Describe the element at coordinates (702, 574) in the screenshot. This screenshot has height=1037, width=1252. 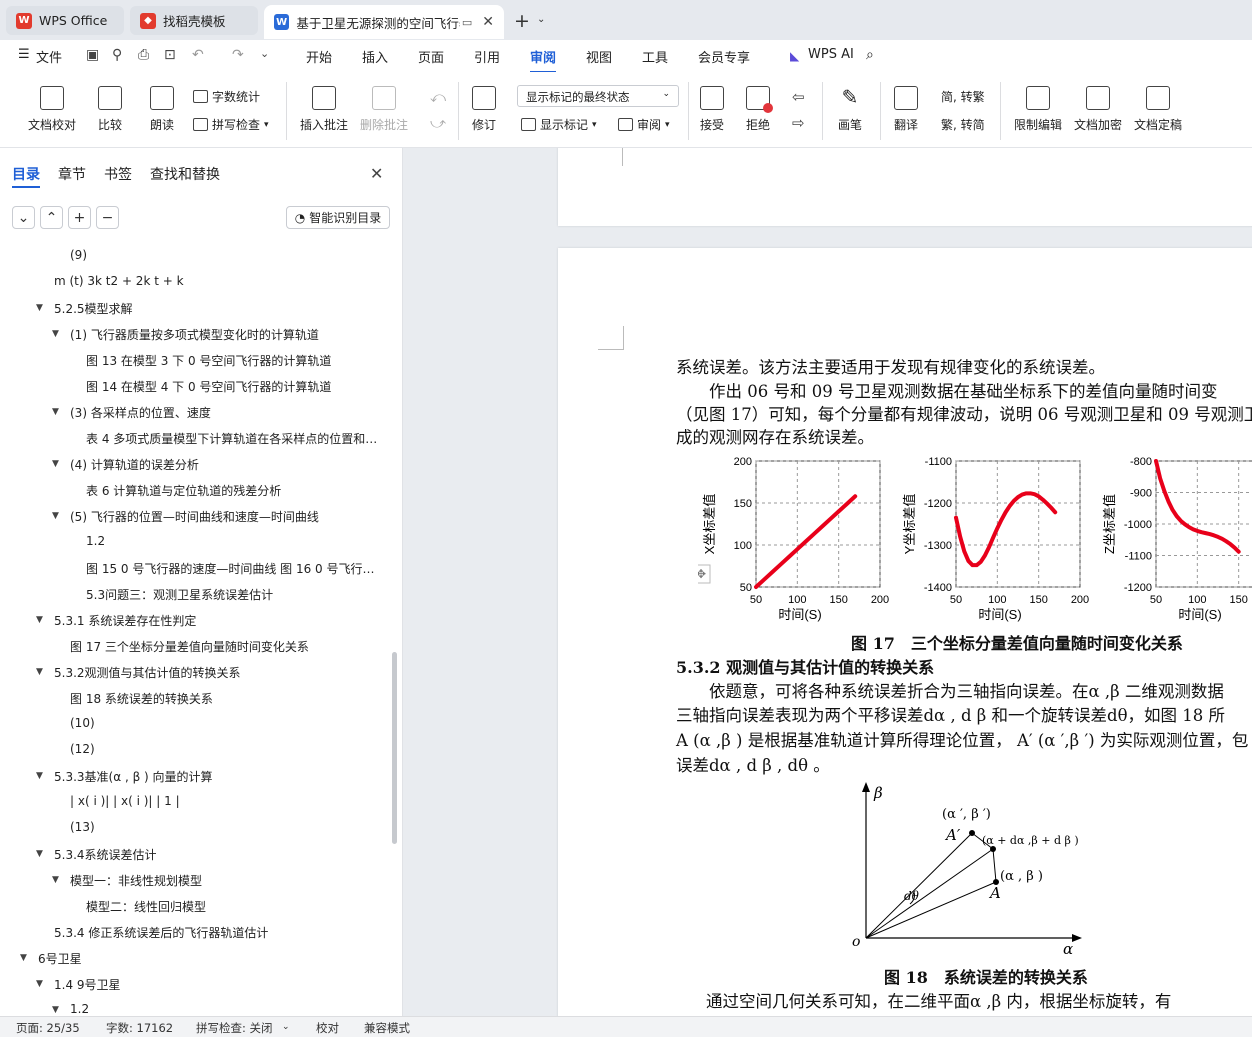
I see `move-icon: ✥` at that location.